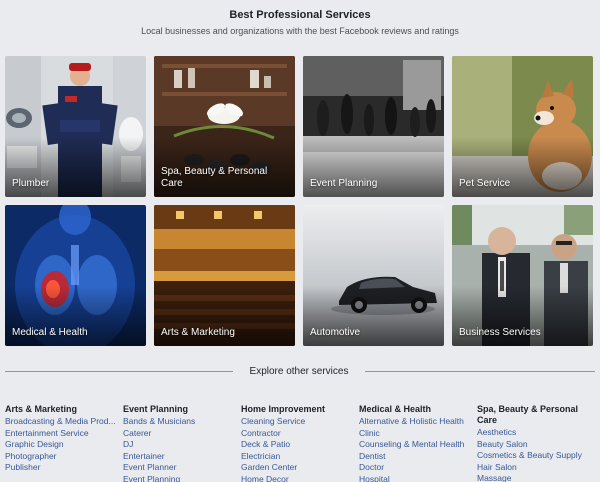 The width and height of the screenshot is (600, 482). I want to click on service-link: Publisher, so click(63, 468).